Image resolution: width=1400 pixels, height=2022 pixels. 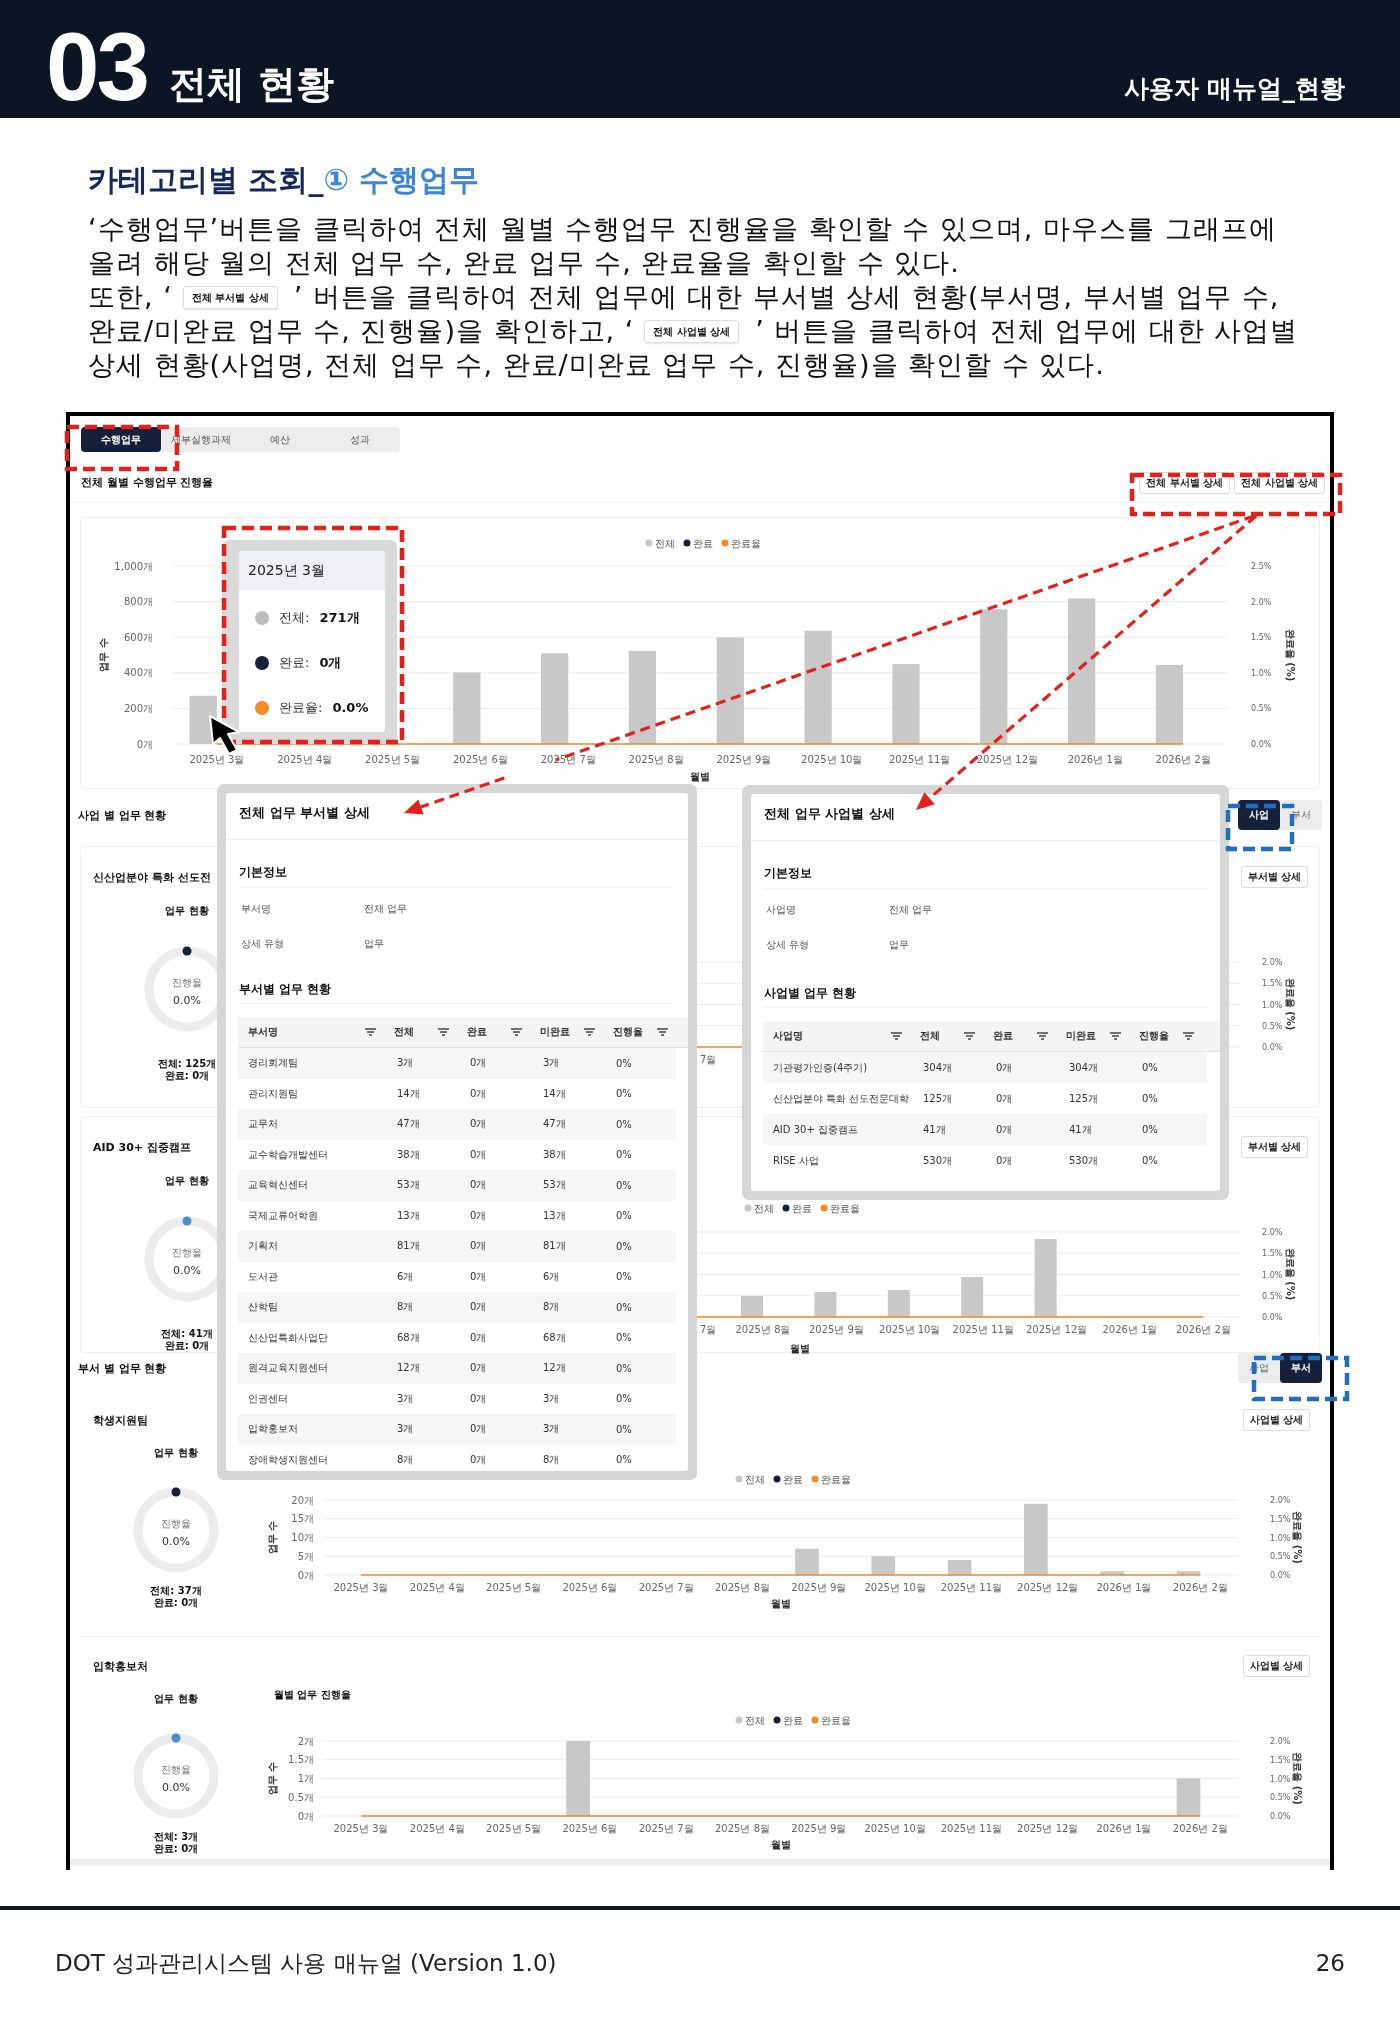 I want to click on y-tick-label: 200개, so click(x=138, y=708).